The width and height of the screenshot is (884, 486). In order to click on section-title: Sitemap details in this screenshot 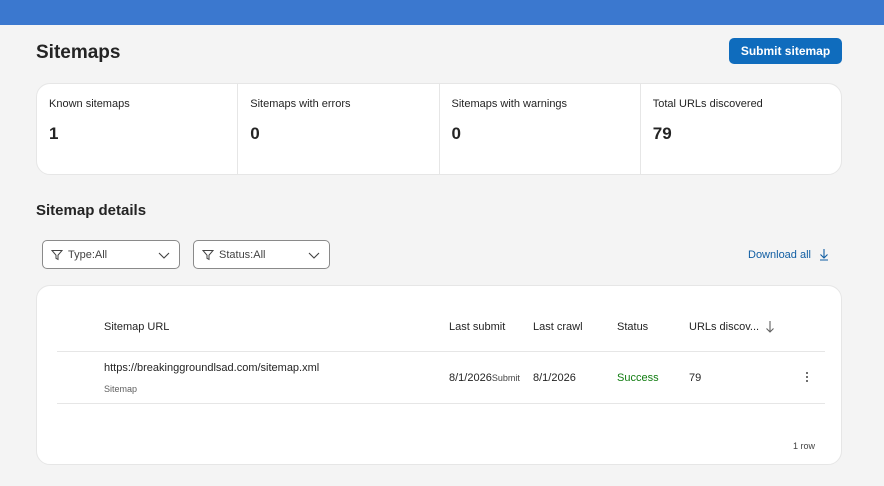, I will do `click(91, 210)`.